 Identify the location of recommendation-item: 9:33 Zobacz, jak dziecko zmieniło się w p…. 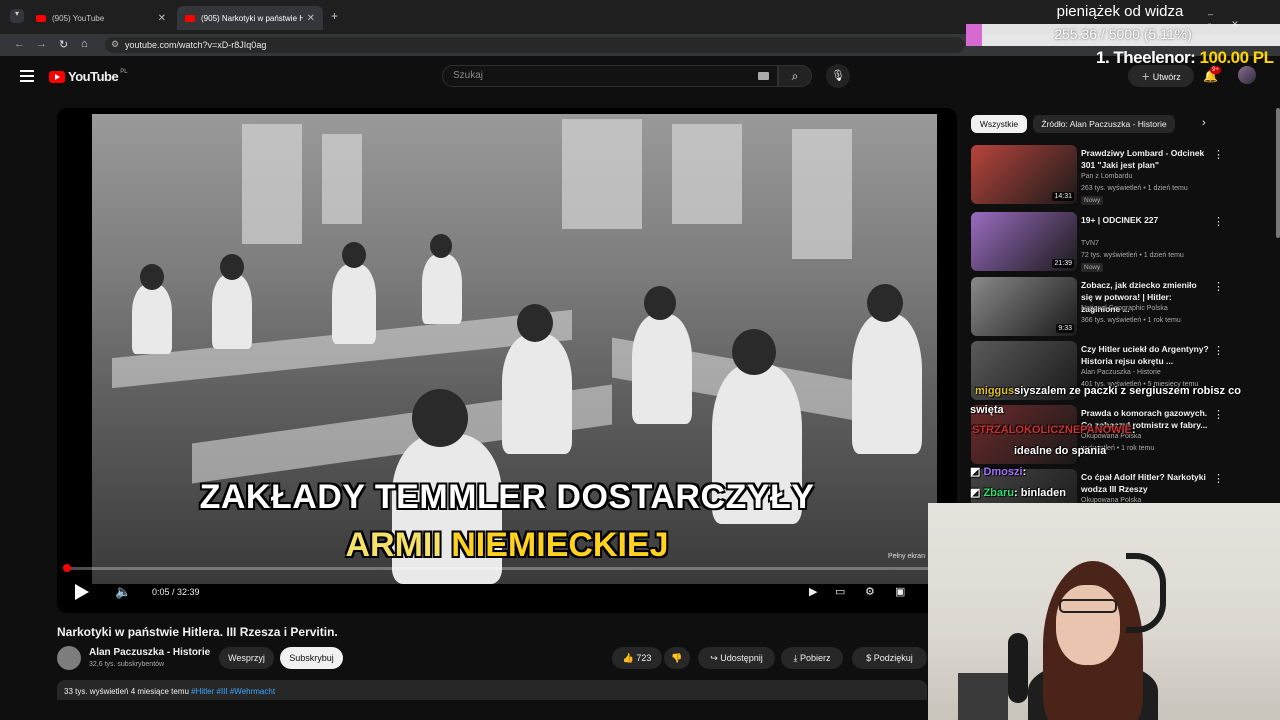
(1101, 308).